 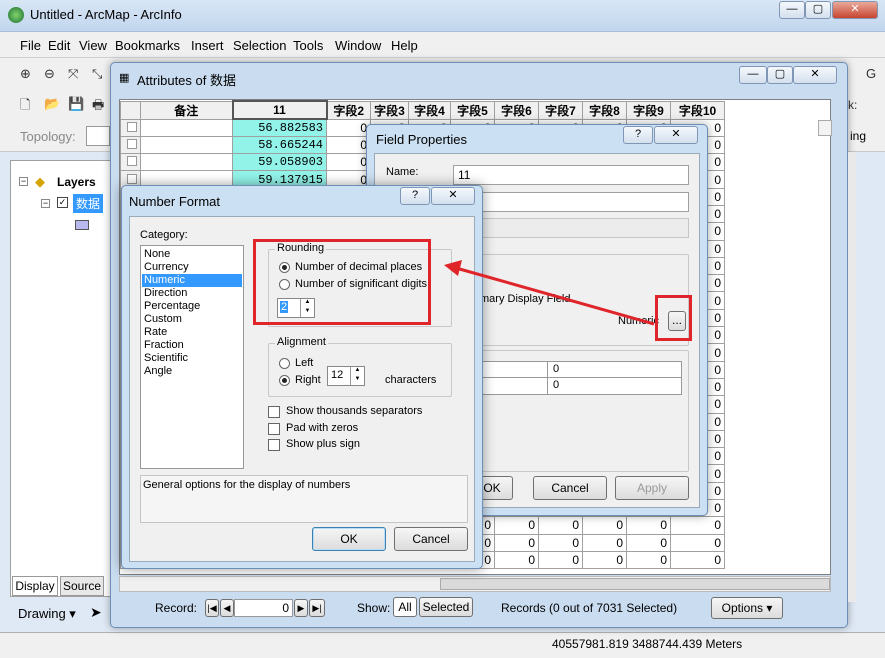 I want to click on column-header: 字段4, so click(x=429, y=110).